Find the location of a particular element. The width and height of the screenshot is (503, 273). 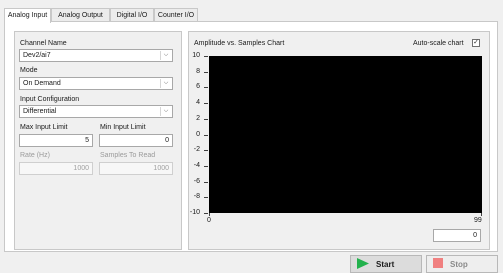

input-configuration-dropdown: Differential ⌵ is located at coordinates (96, 111).